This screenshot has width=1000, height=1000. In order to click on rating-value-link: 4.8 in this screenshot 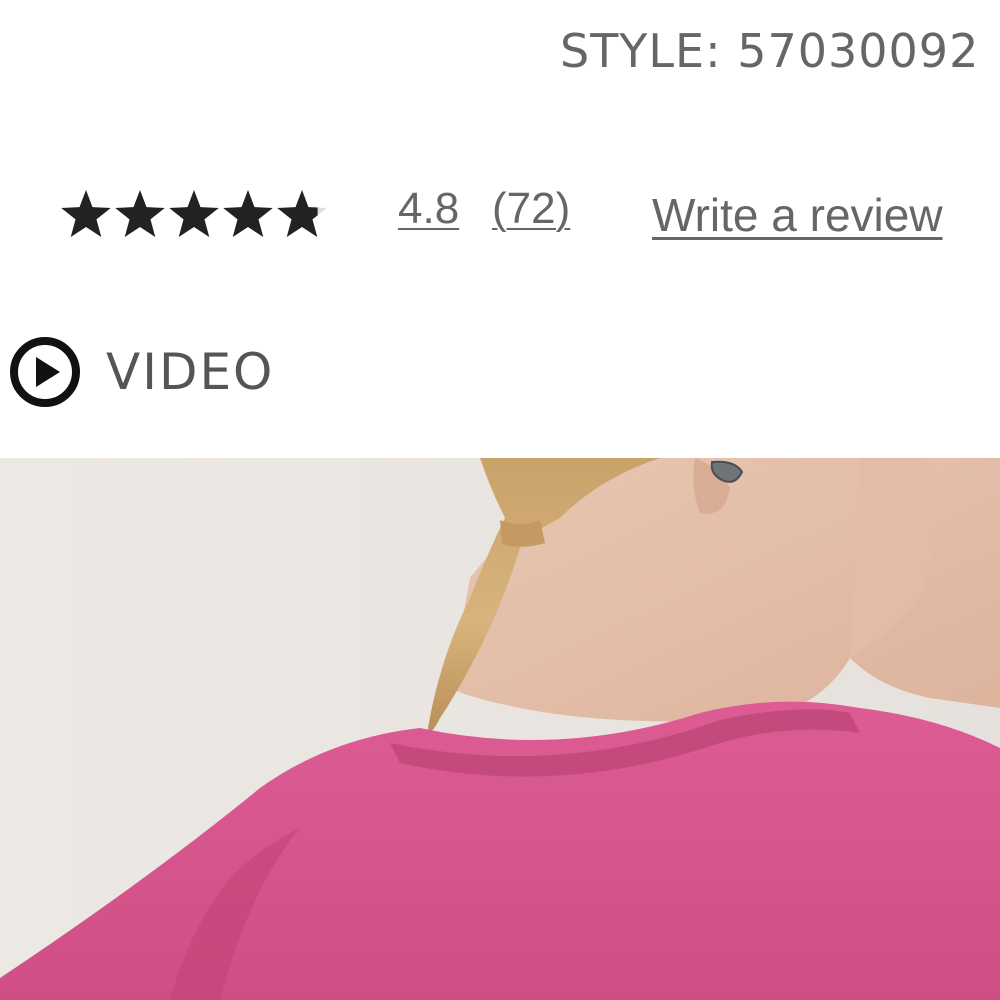, I will do `click(428, 209)`.